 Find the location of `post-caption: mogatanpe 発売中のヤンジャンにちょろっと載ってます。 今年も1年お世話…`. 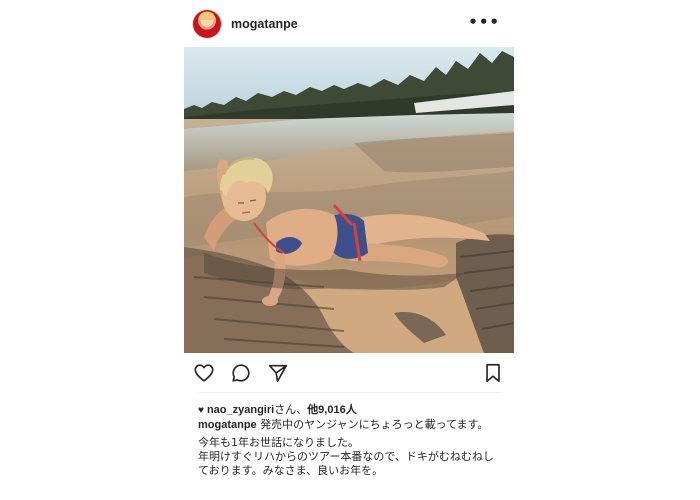

post-caption: mogatanpe 発売中のヤンジャンにちょろっと載ってます。 今年も1年お世話… is located at coordinates (351, 448).